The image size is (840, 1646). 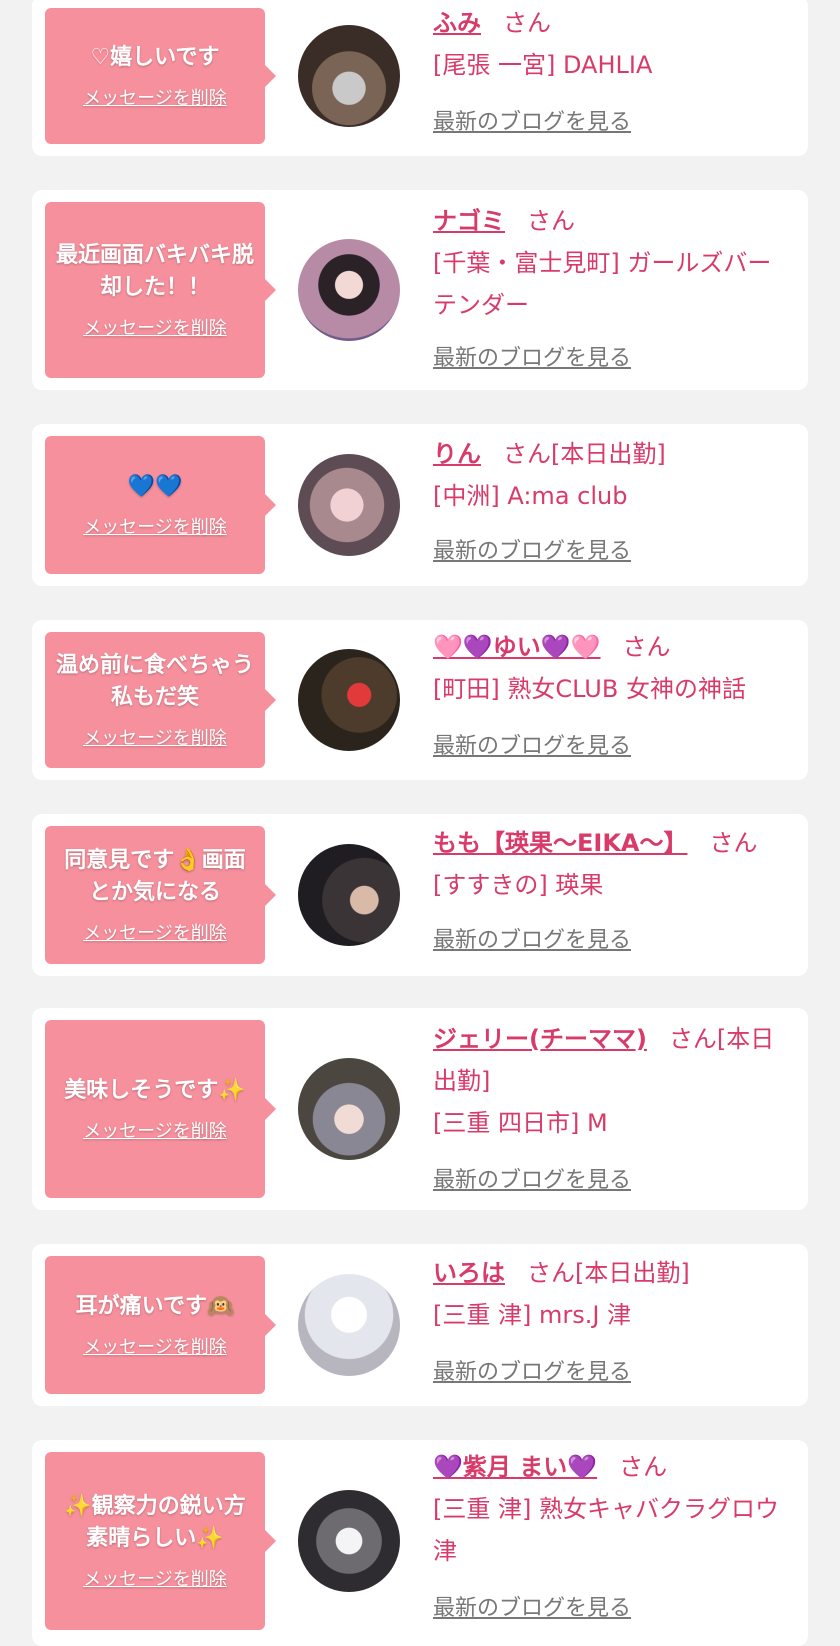 I want to click on profile-info: もも【瑛果〜EIKA〜】 さん [すすきの] 瑛果 最新のブログを見る, so click(x=613, y=897).